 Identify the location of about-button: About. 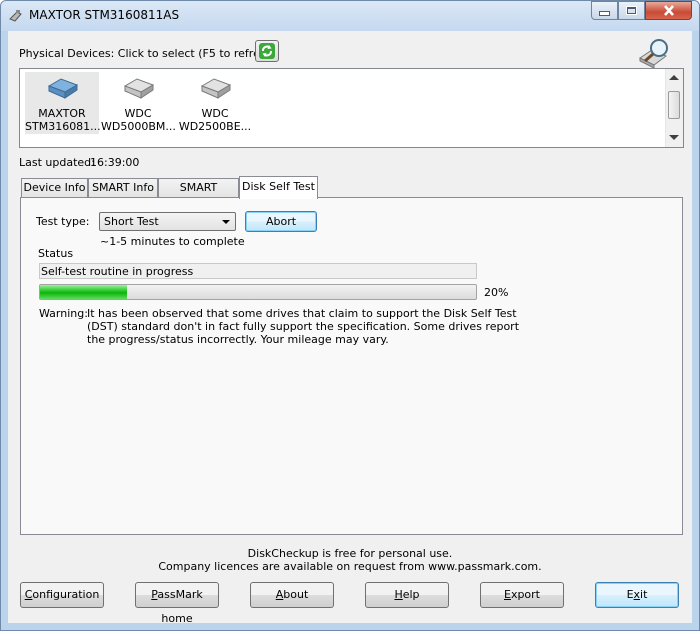
(292, 595).